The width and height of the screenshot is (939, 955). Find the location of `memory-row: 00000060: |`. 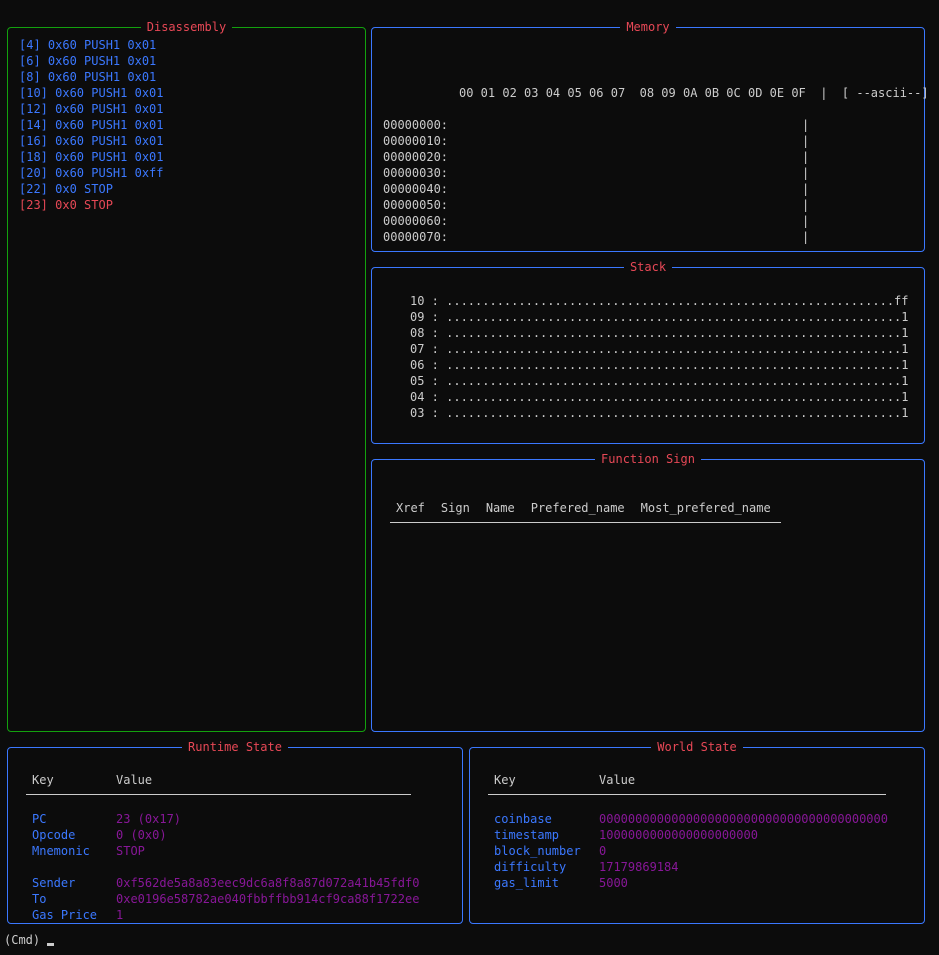

memory-row: 00000060: | is located at coordinates (596, 221).